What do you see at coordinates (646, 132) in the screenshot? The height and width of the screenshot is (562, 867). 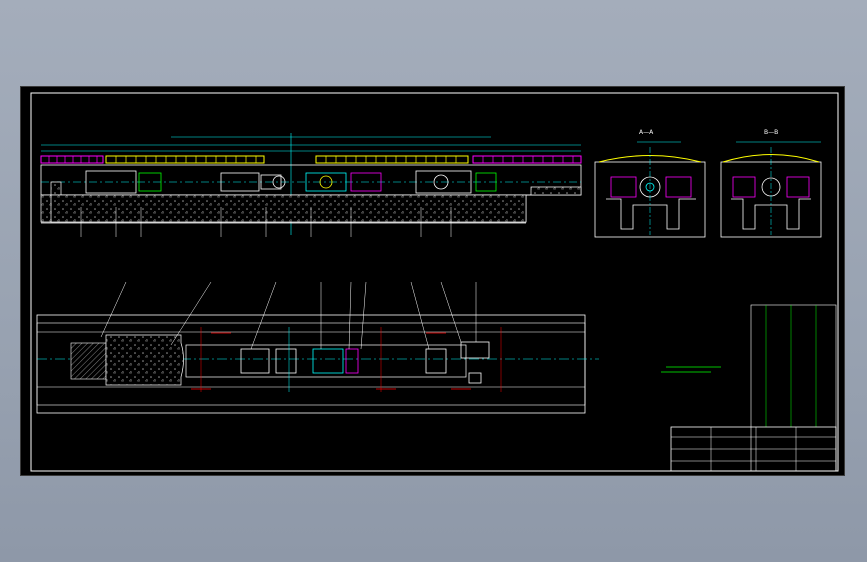 I see `section-a-title: A—A` at bounding box center [646, 132].